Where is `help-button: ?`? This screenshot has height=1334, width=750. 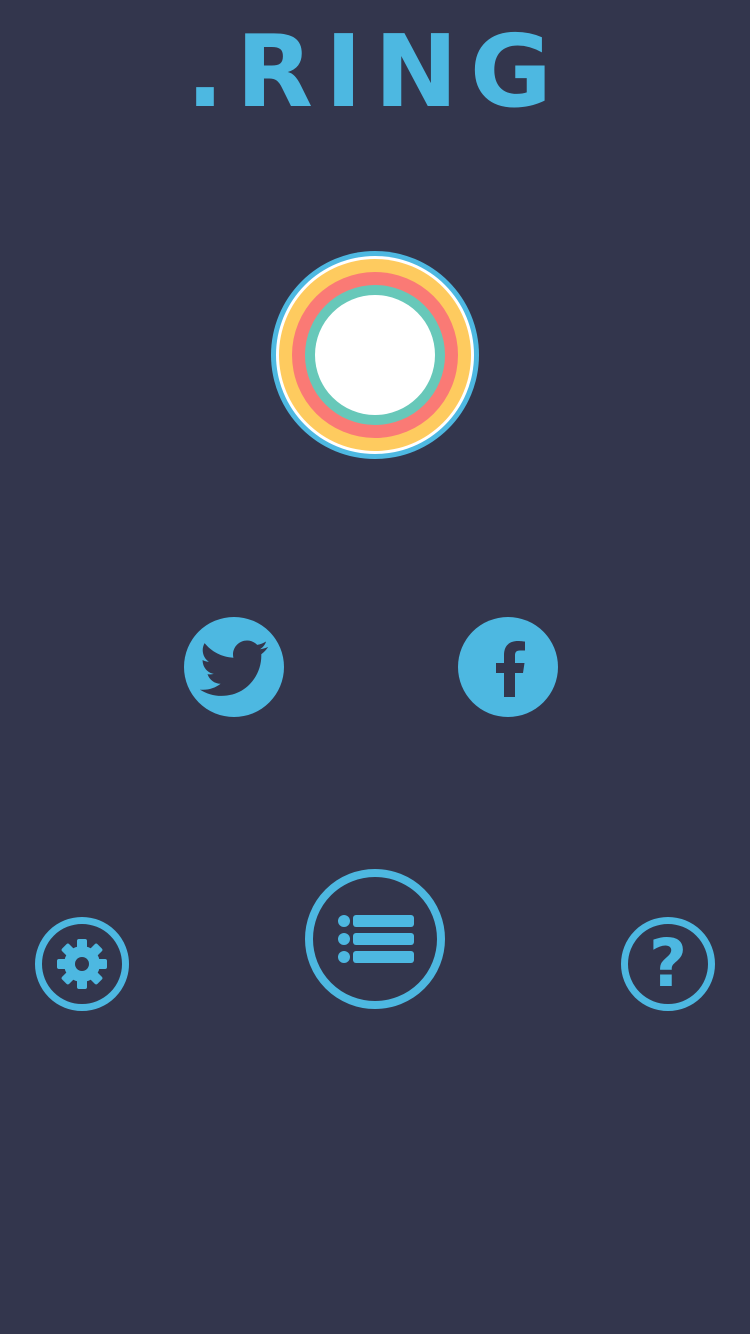
help-button: ? is located at coordinates (668, 964).